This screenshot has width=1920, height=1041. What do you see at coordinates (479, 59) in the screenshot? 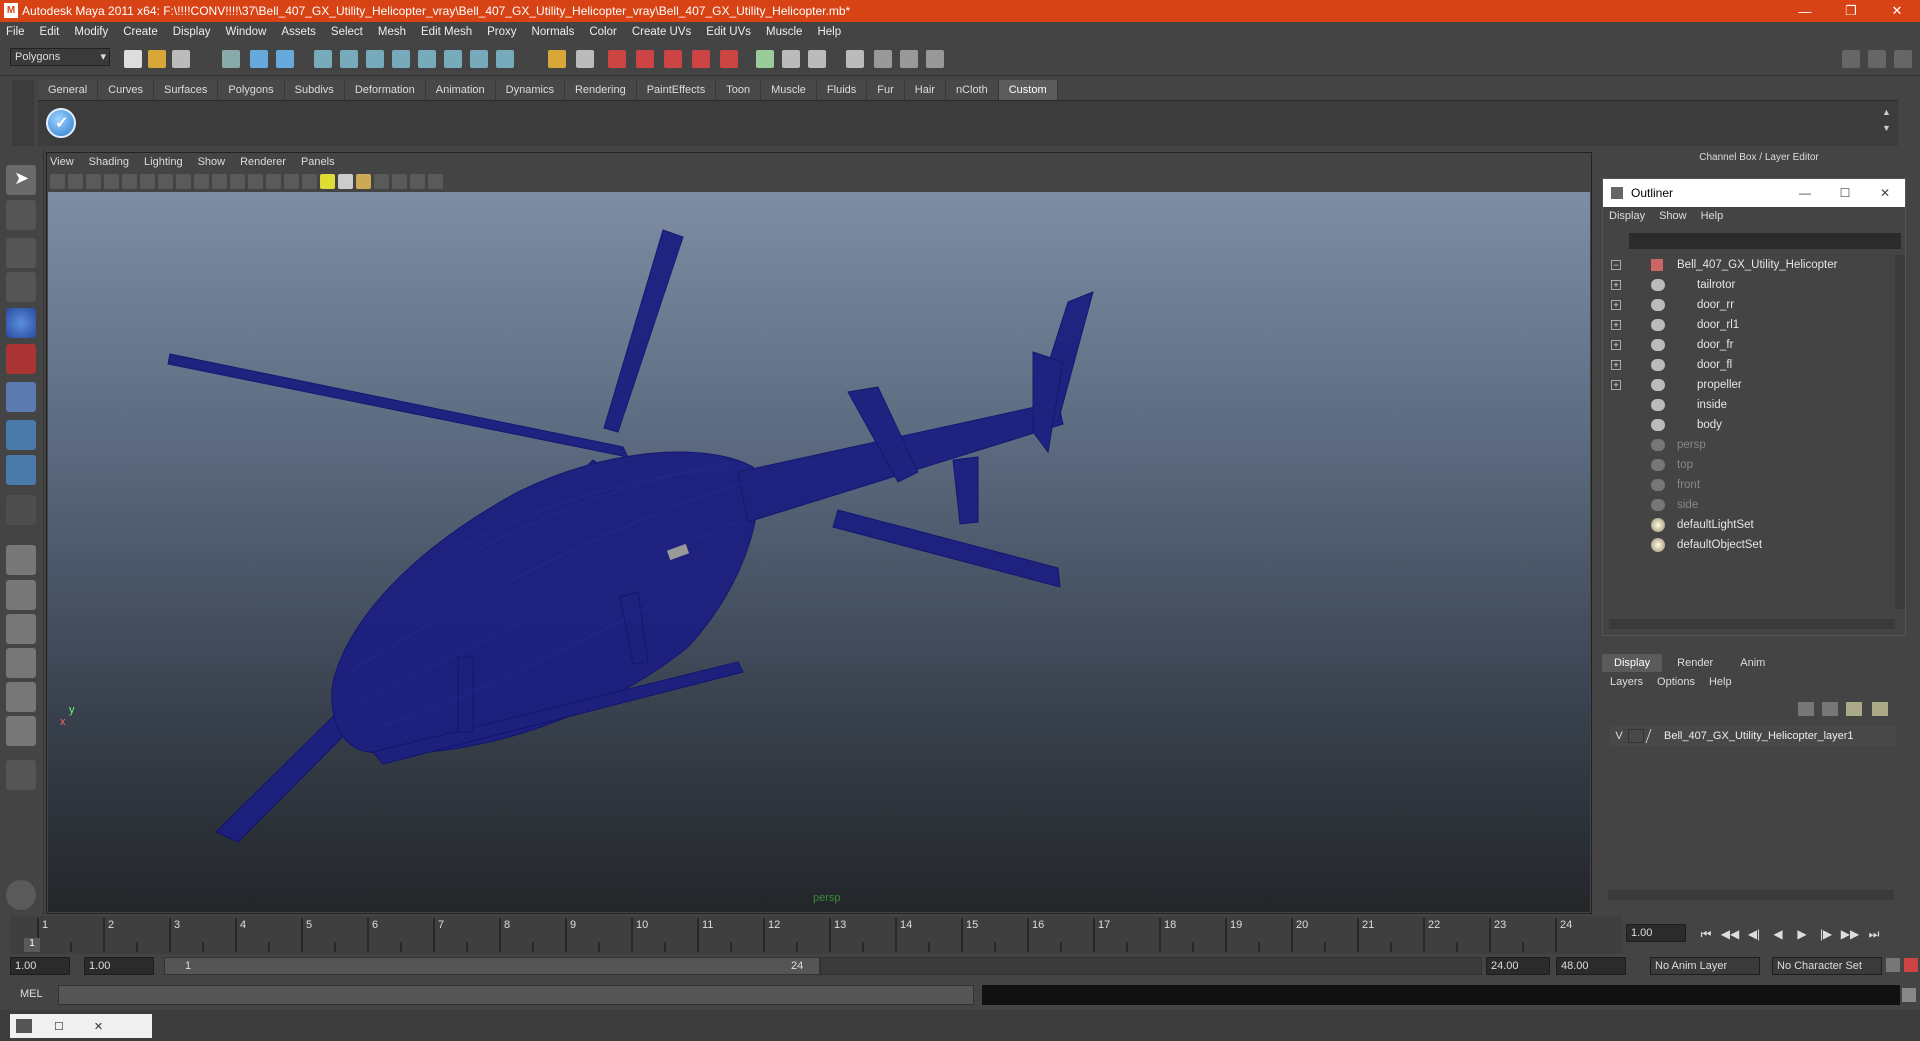
I see `snap-live-icon` at bounding box center [479, 59].